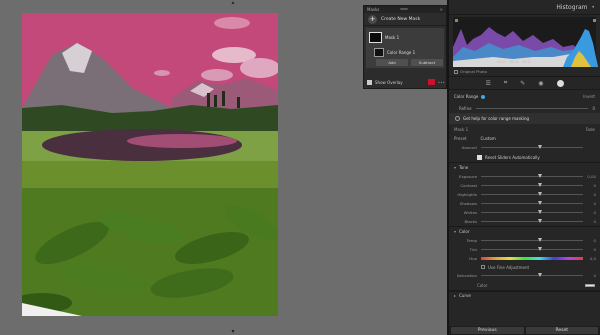 This screenshot has width=600, height=335. I want to click on amount-row: Amount, so click(524, 147).